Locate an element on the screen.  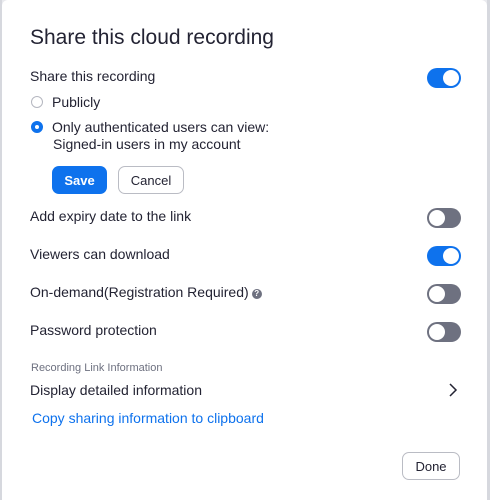
expiry-date-toggle is located at coordinates (444, 218).